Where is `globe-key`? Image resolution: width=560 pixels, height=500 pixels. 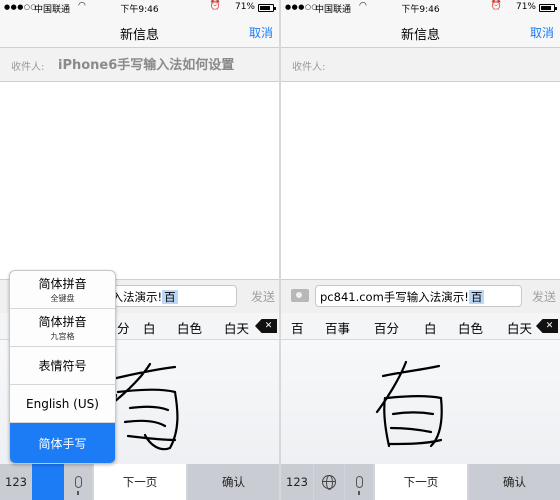 globe-key is located at coordinates (329, 482).